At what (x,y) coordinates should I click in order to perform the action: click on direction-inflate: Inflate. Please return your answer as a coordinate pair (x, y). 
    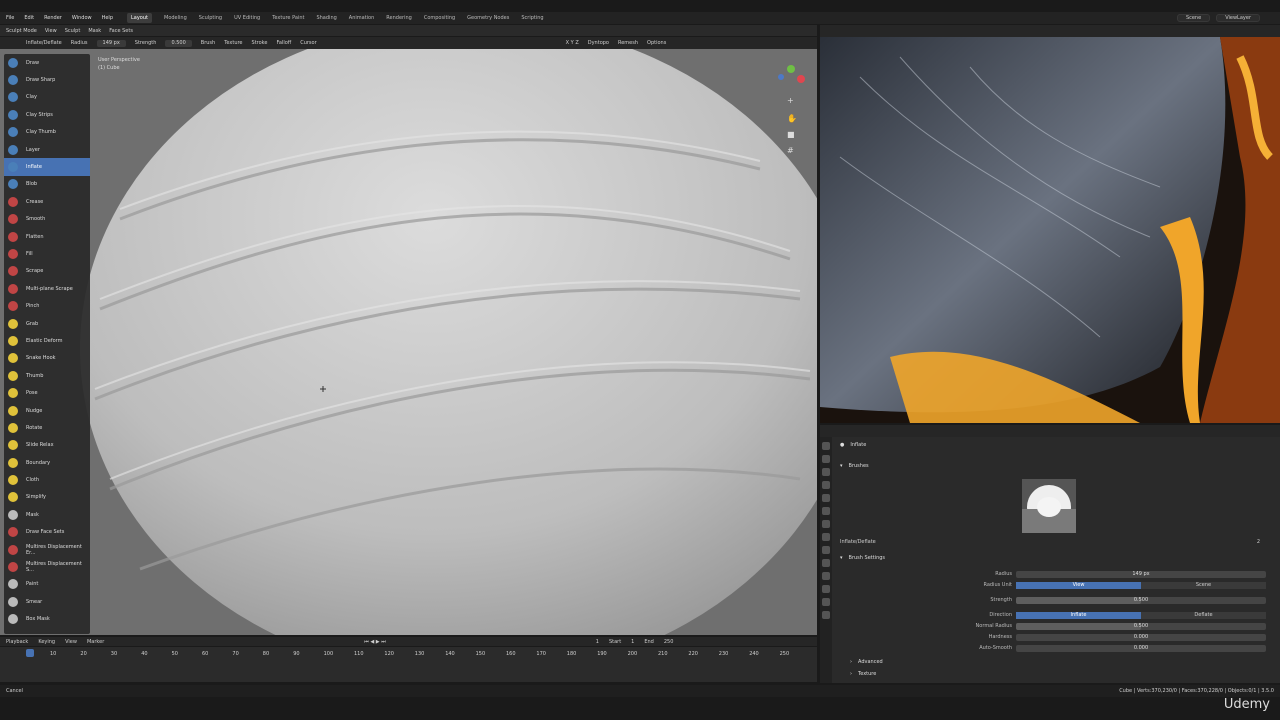
    Looking at the image, I should click on (1078, 615).